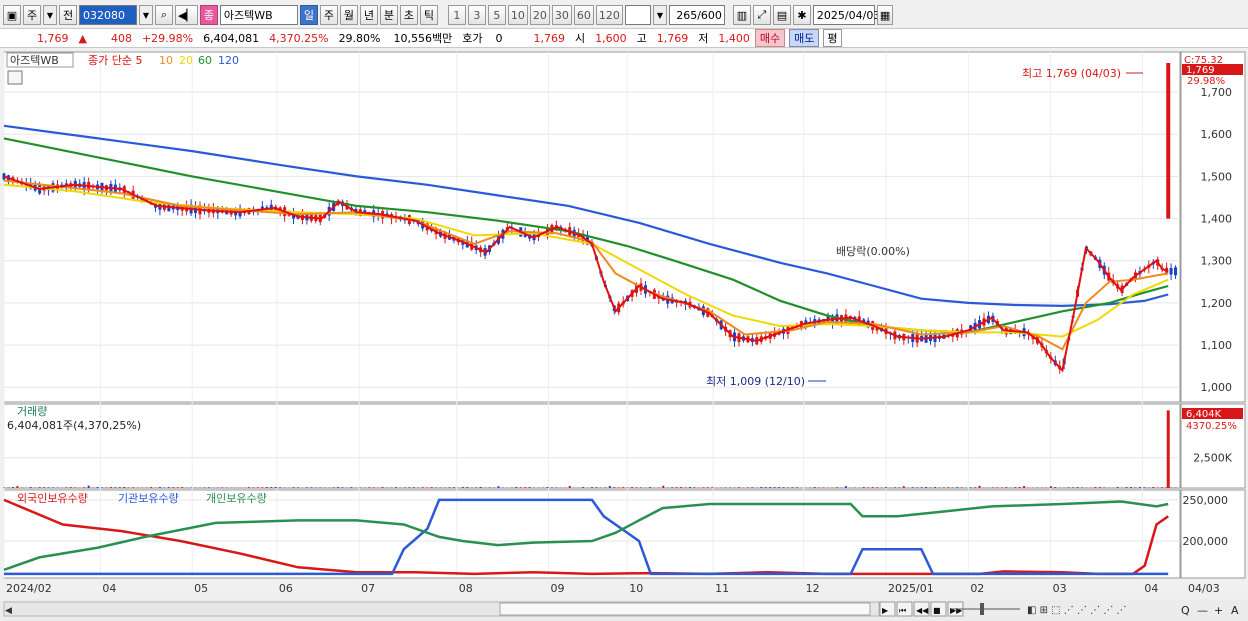 This screenshot has height=621, width=1248. Describe the element at coordinates (539, 15) in the screenshot. I see `interval-20: 20` at that location.